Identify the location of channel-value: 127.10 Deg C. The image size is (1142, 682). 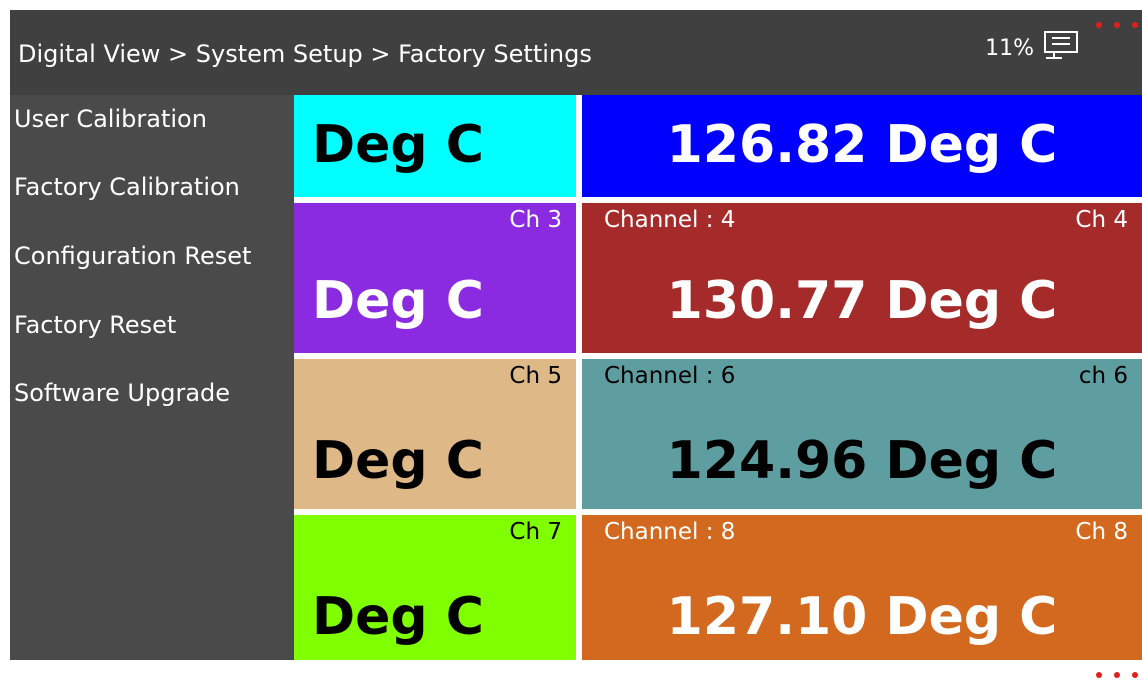
(862, 617).